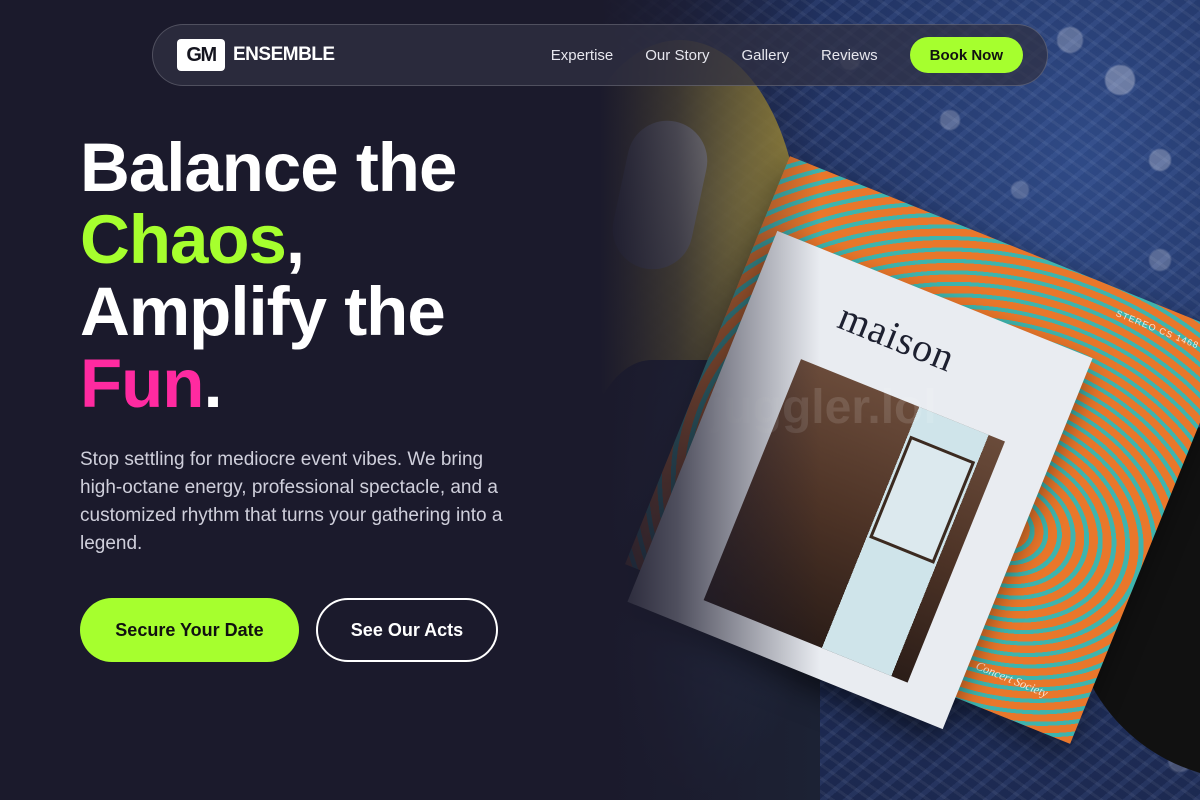 This screenshot has width=1200, height=800. Describe the element at coordinates (922, 499) in the screenshot. I see `magazine-window` at that location.